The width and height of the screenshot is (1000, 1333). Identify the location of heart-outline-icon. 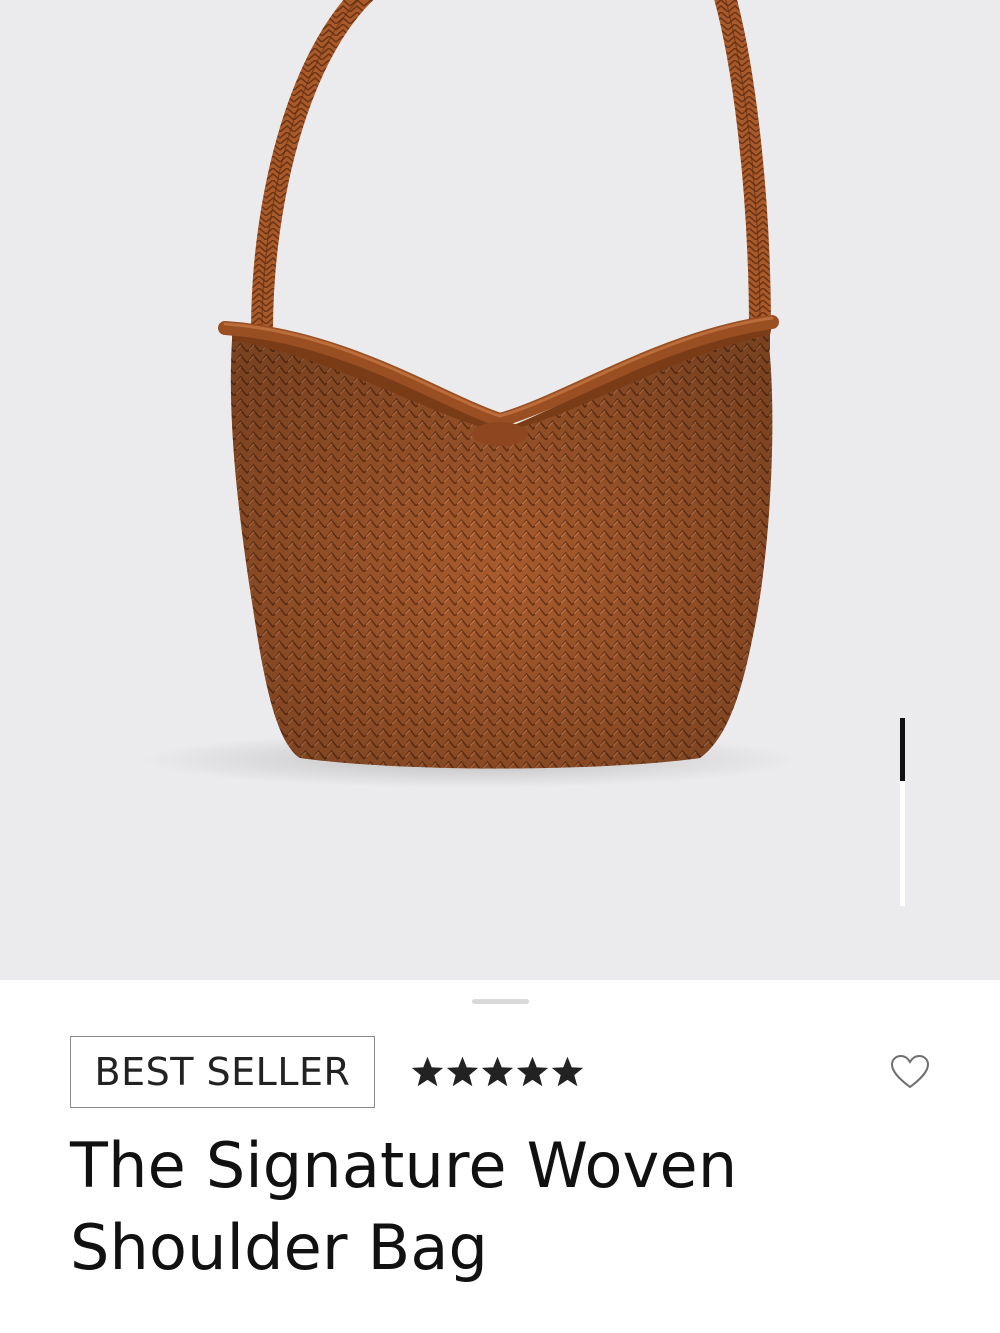
(910, 1071).